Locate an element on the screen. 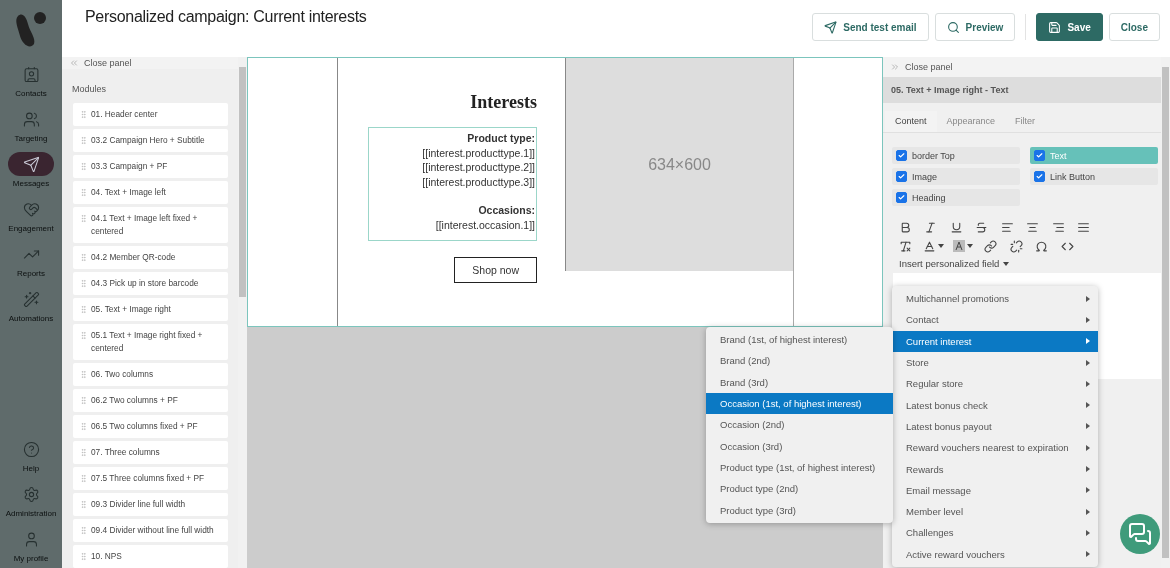 This screenshot has width=1170, height=568. background-color-icon is located at coordinates (963, 246).